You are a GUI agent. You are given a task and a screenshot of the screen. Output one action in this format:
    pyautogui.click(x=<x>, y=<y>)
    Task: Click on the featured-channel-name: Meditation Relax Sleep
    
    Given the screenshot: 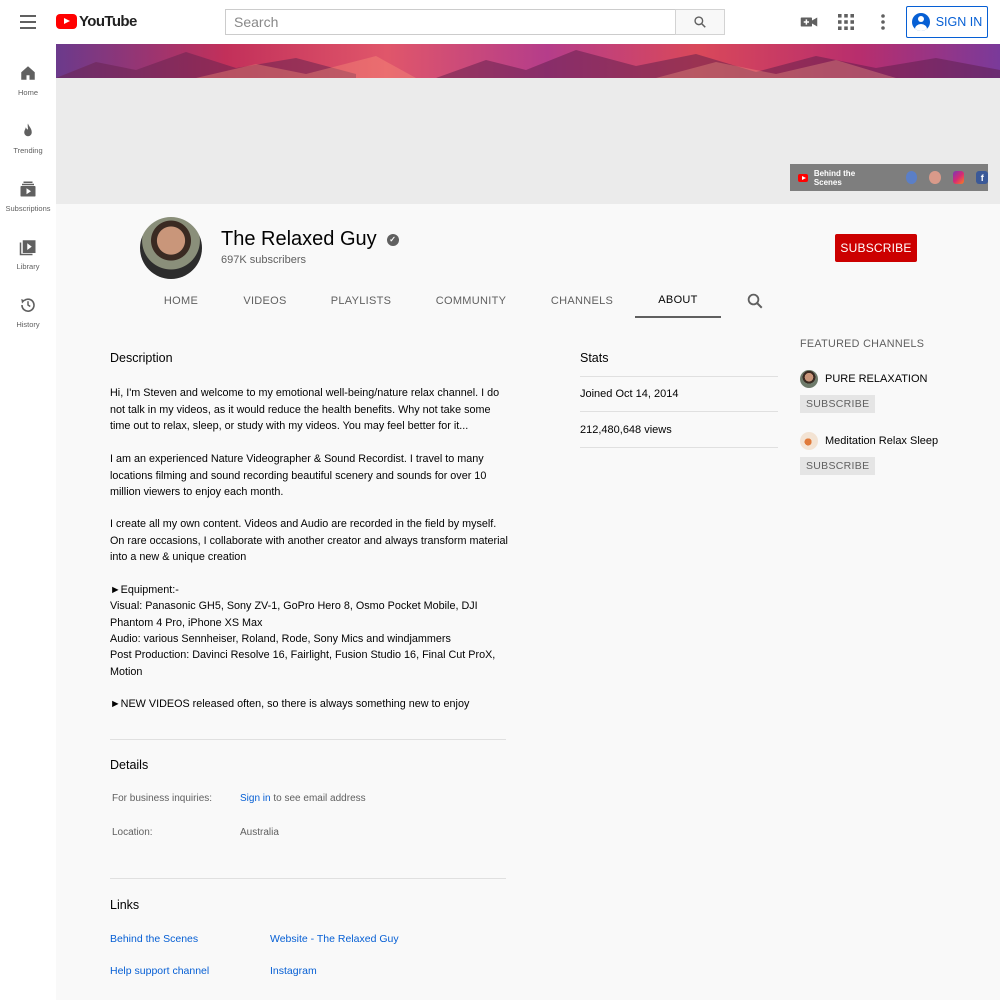 What is the action you would take?
    pyautogui.click(x=881, y=441)
    